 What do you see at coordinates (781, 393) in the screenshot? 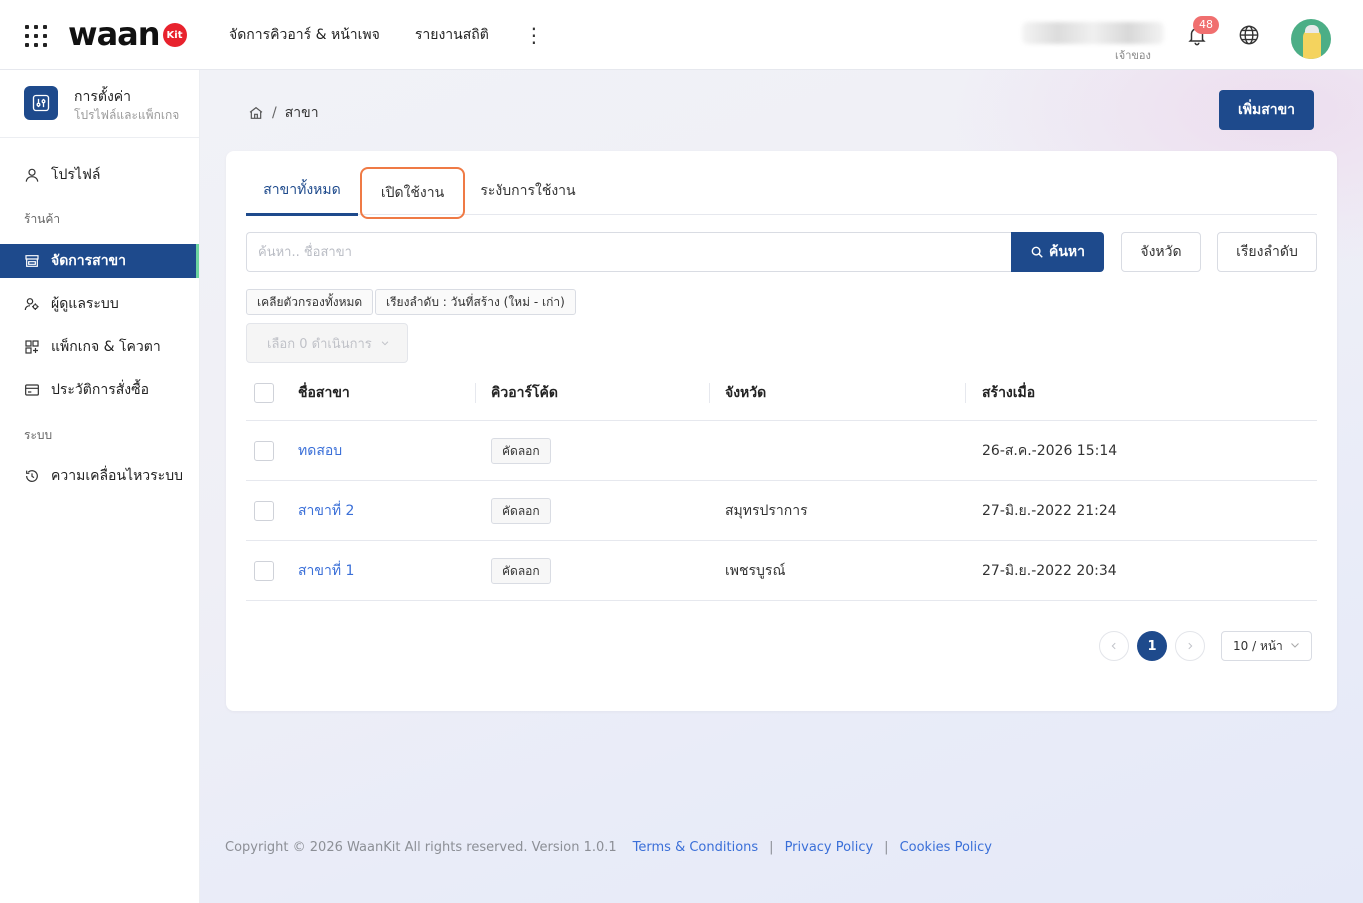
I see `table-header: ชื่อสาขา คิวอาร์โค้ด จังหวัด สร้างเมื่อ` at bounding box center [781, 393].